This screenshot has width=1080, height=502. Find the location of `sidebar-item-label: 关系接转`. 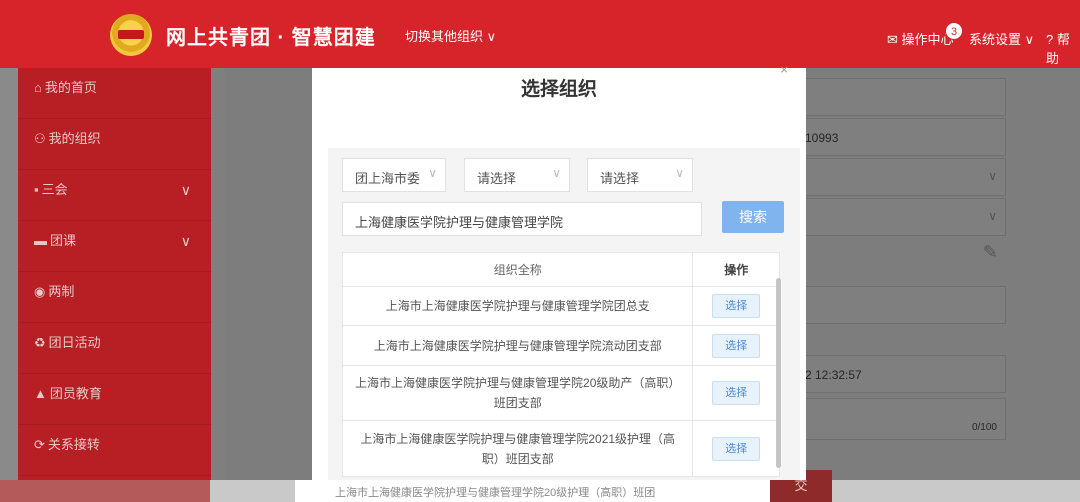

sidebar-item-label: 关系接转 is located at coordinates (73, 444).